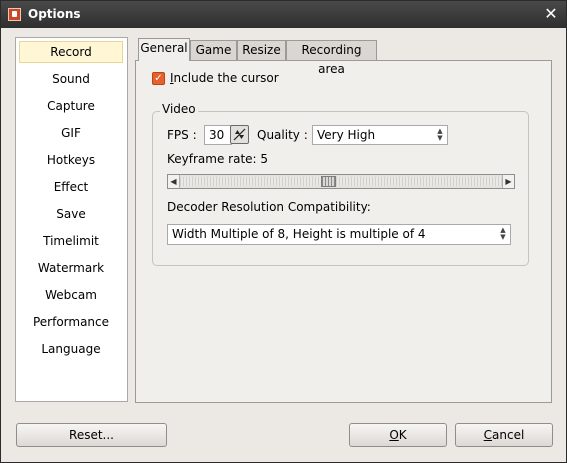  I want to click on sidebar-item-timelimit: Timelimit, so click(71, 241).